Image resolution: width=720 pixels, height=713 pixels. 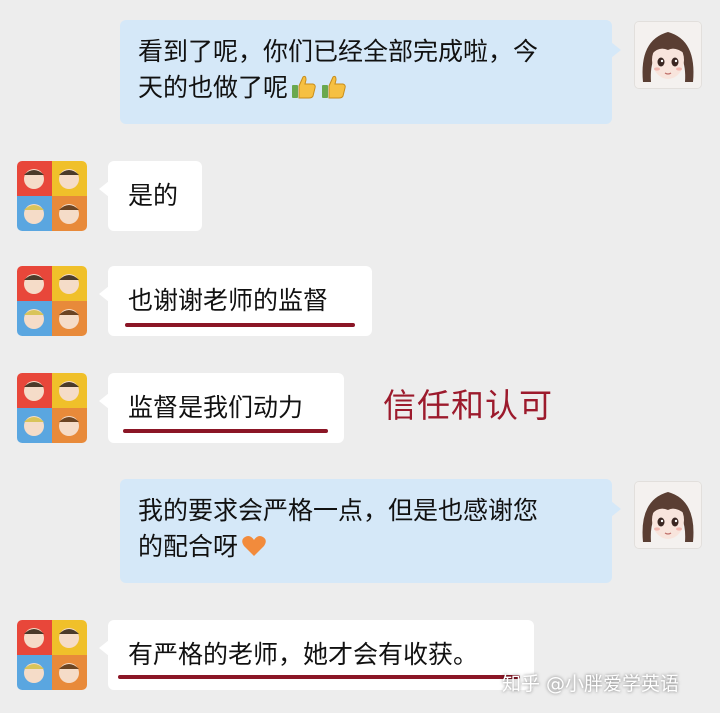 I want to click on message-text: 有严格的老师，她才会有收获。, so click(x=303, y=654).